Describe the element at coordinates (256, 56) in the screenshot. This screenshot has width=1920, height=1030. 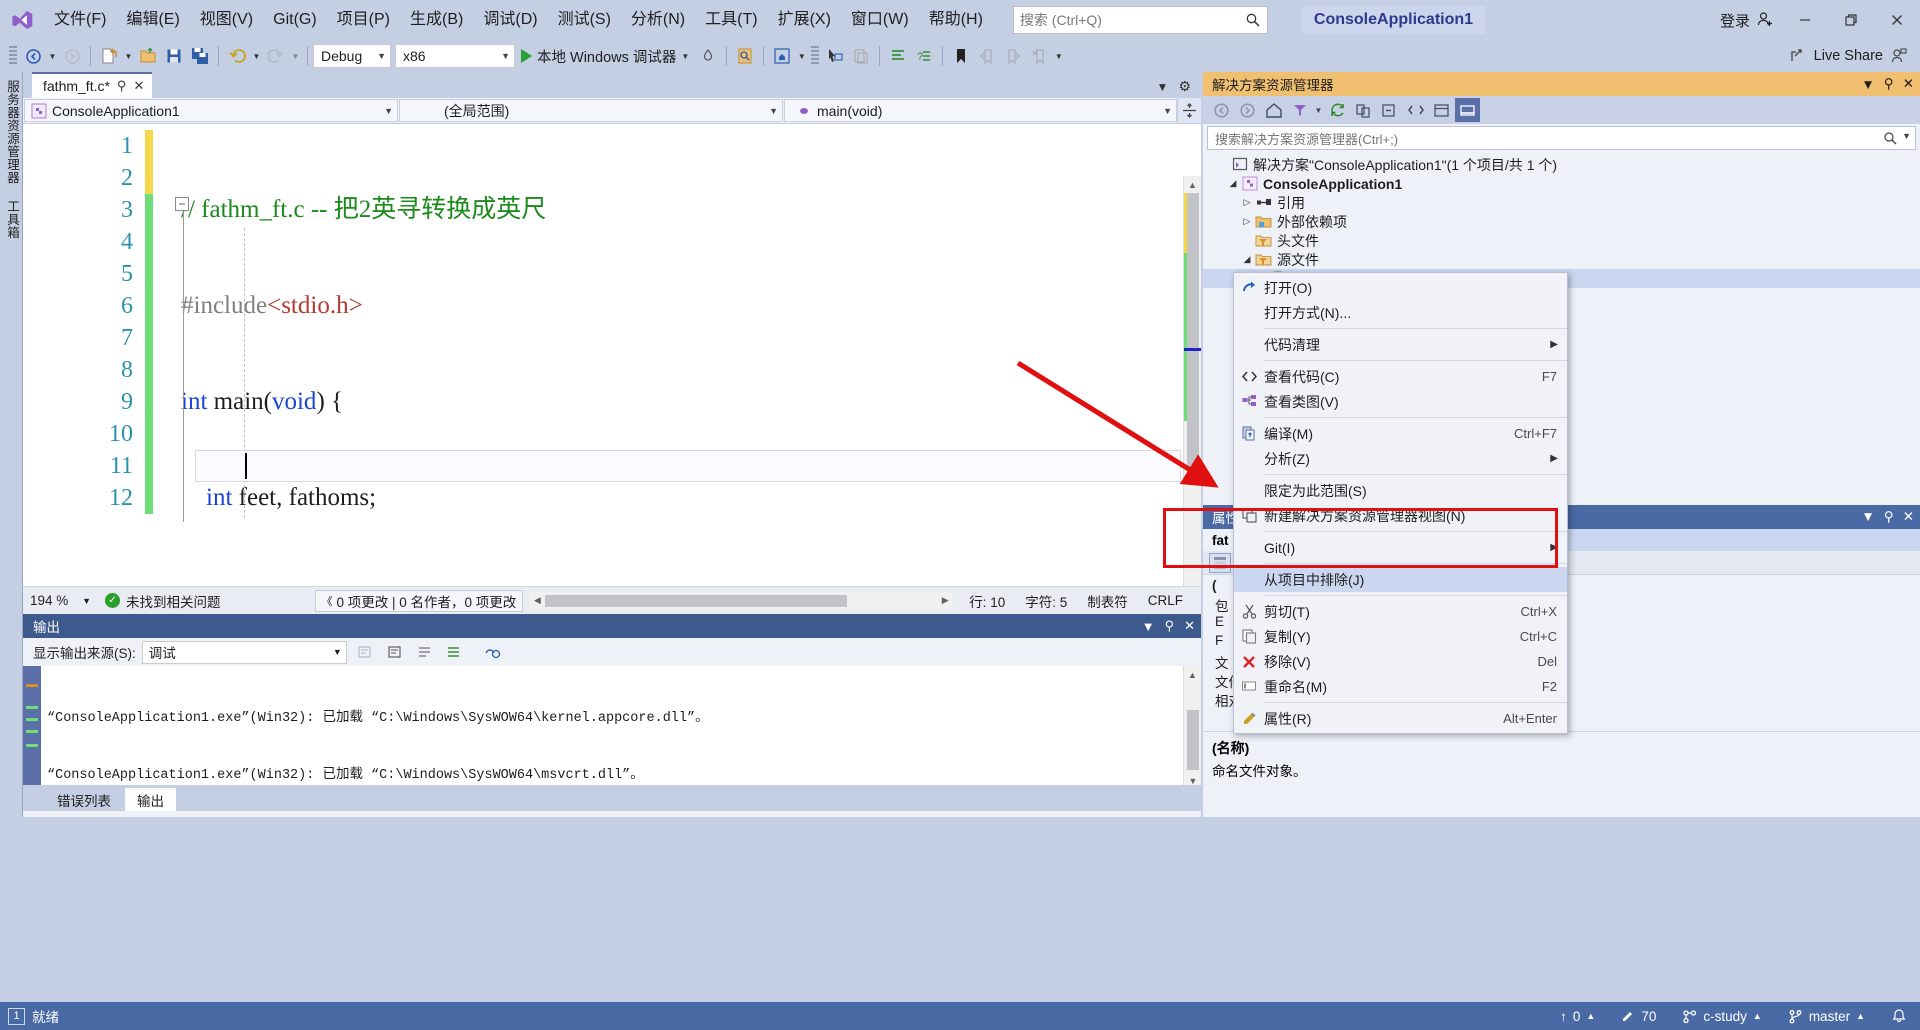
I see `undo-dropdown: ▼` at that location.